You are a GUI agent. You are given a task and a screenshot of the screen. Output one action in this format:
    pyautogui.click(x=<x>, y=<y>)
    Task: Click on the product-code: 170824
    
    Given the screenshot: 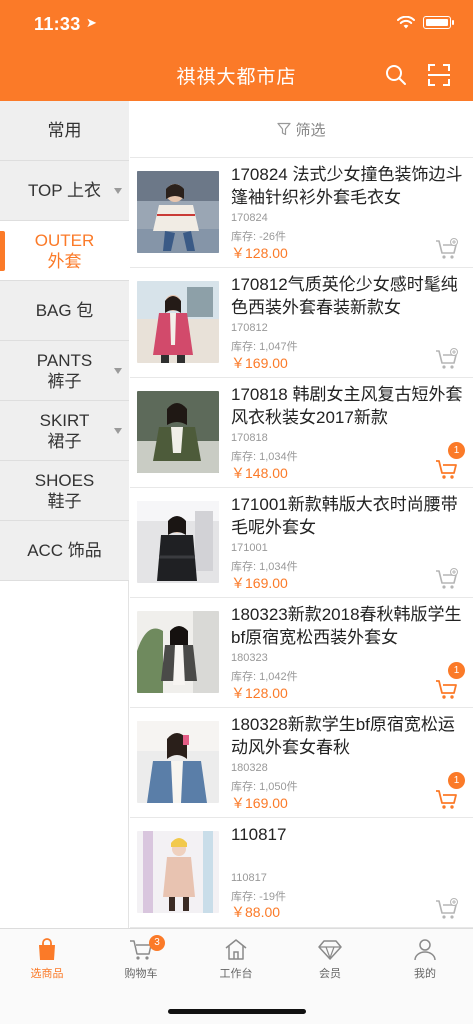 What is the action you would take?
    pyautogui.click(x=249, y=218)
    